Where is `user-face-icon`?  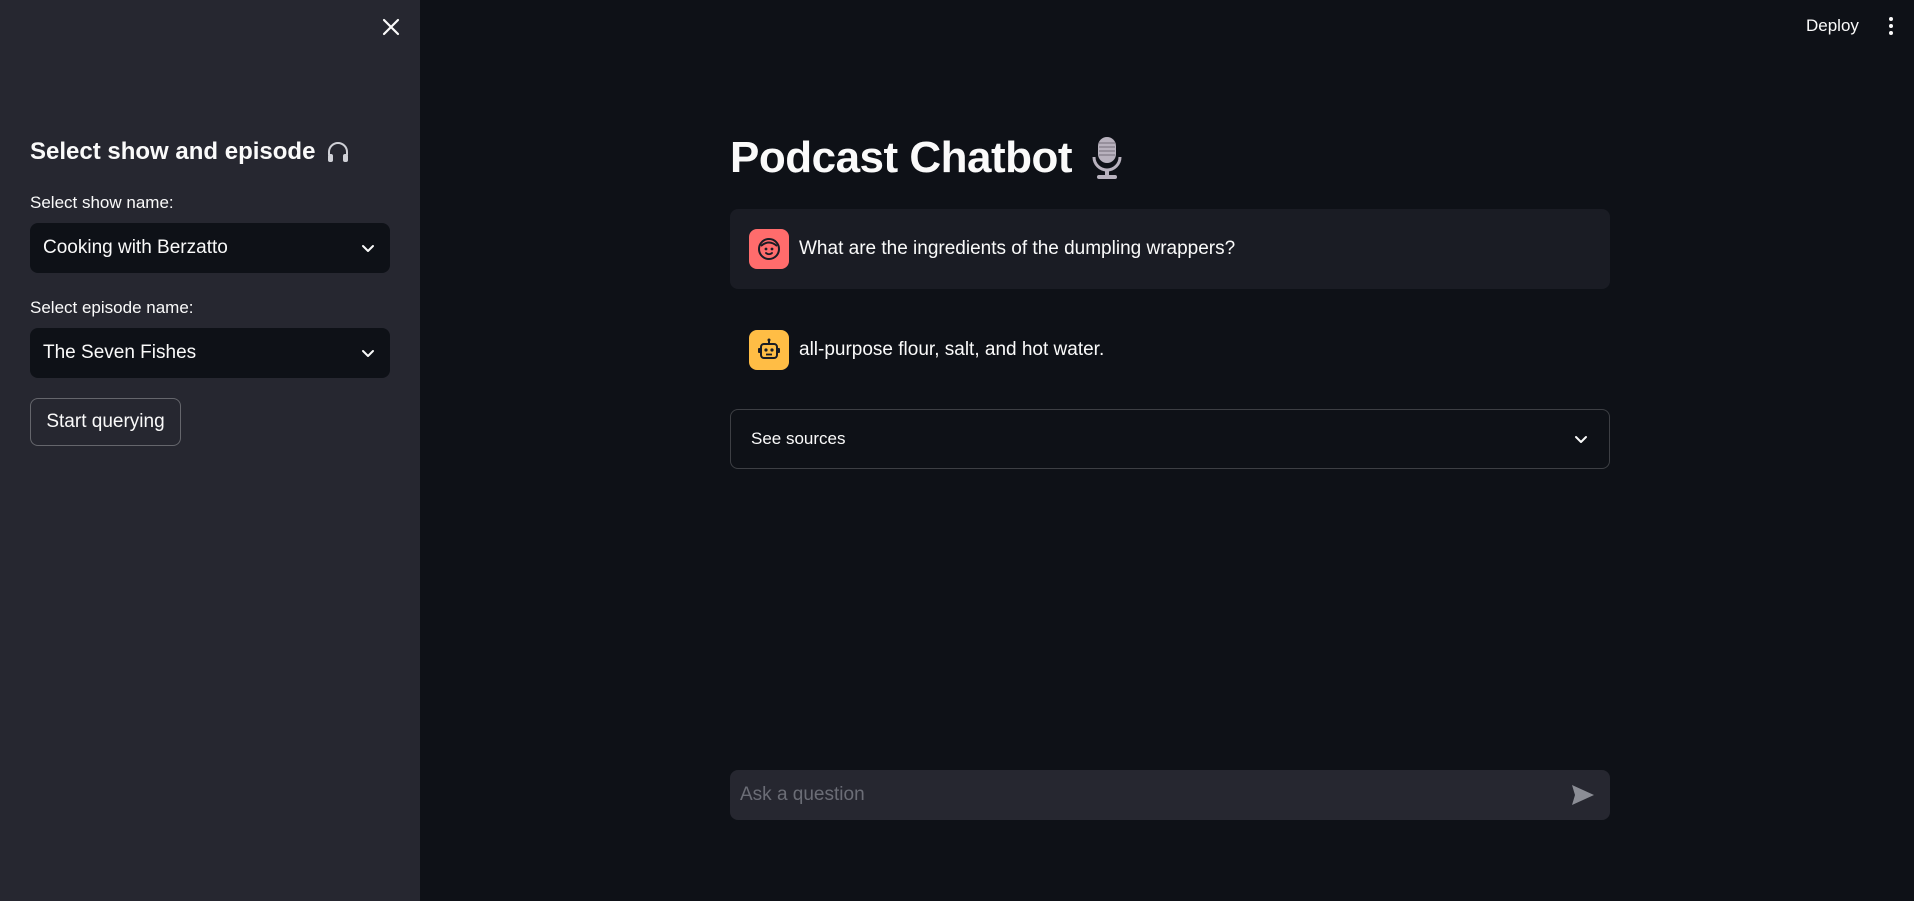
user-face-icon is located at coordinates (769, 249).